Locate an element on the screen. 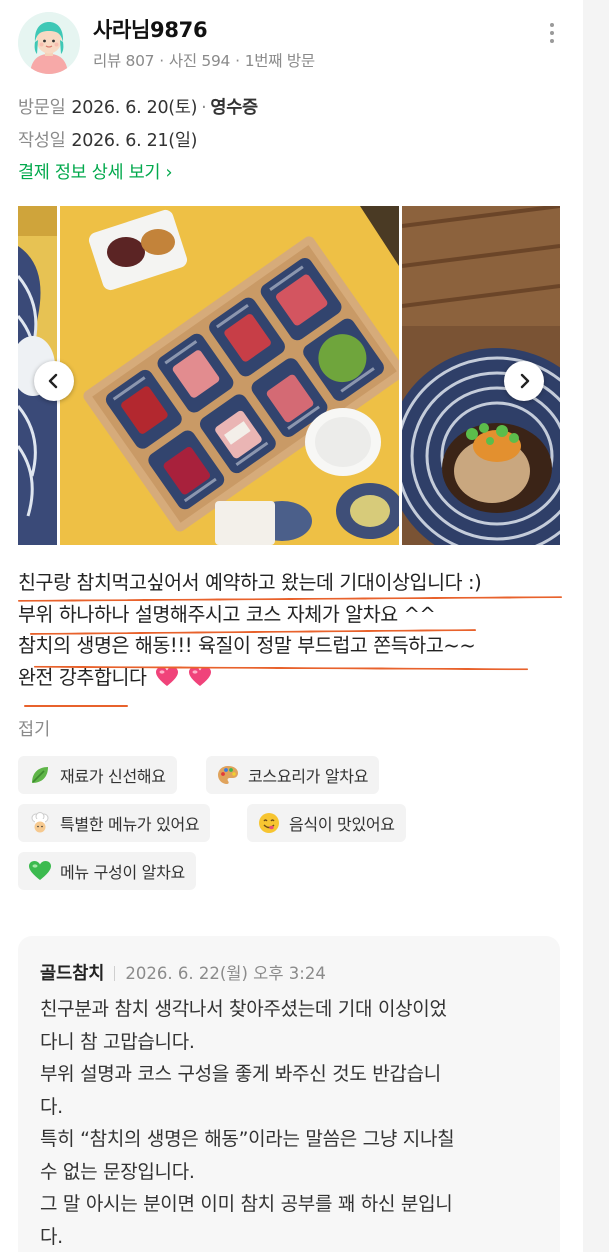 The width and height of the screenshot is (609, 1252). collapse-button: 접기 is located at coordinates (34, 728).